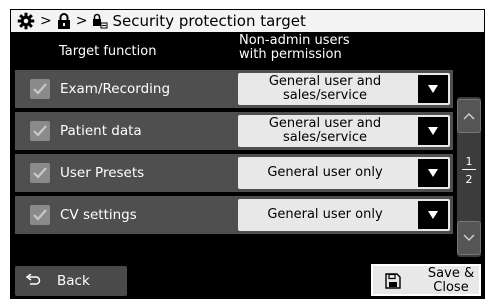 The image size is (491, 306). Describe the element at coordinates (102, 173) in the screenshot. I see `row-label: User Presets` at that location.